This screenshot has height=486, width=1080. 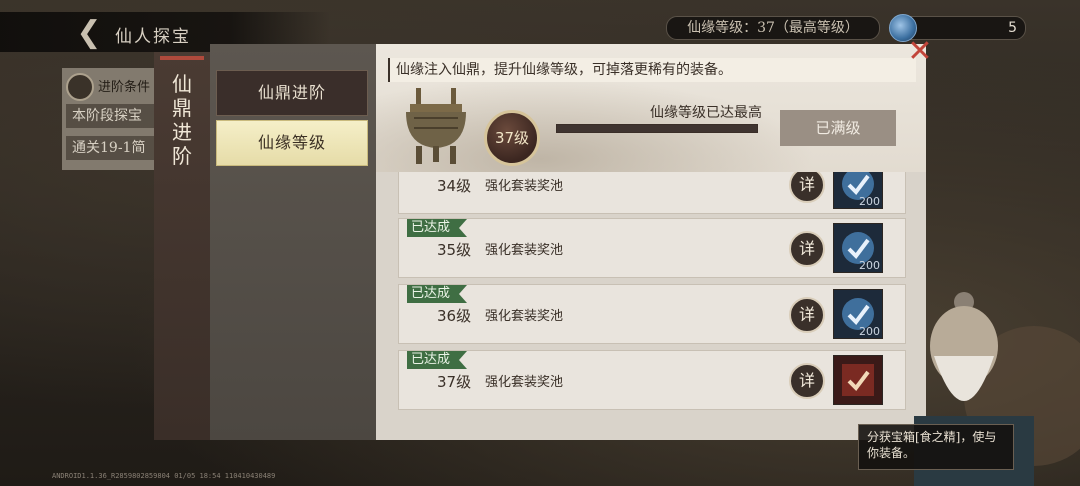 What do you see at coordinates (454, 382) in the screenshot?
I see `row-level: 37级` at bounding box center [454, 382].